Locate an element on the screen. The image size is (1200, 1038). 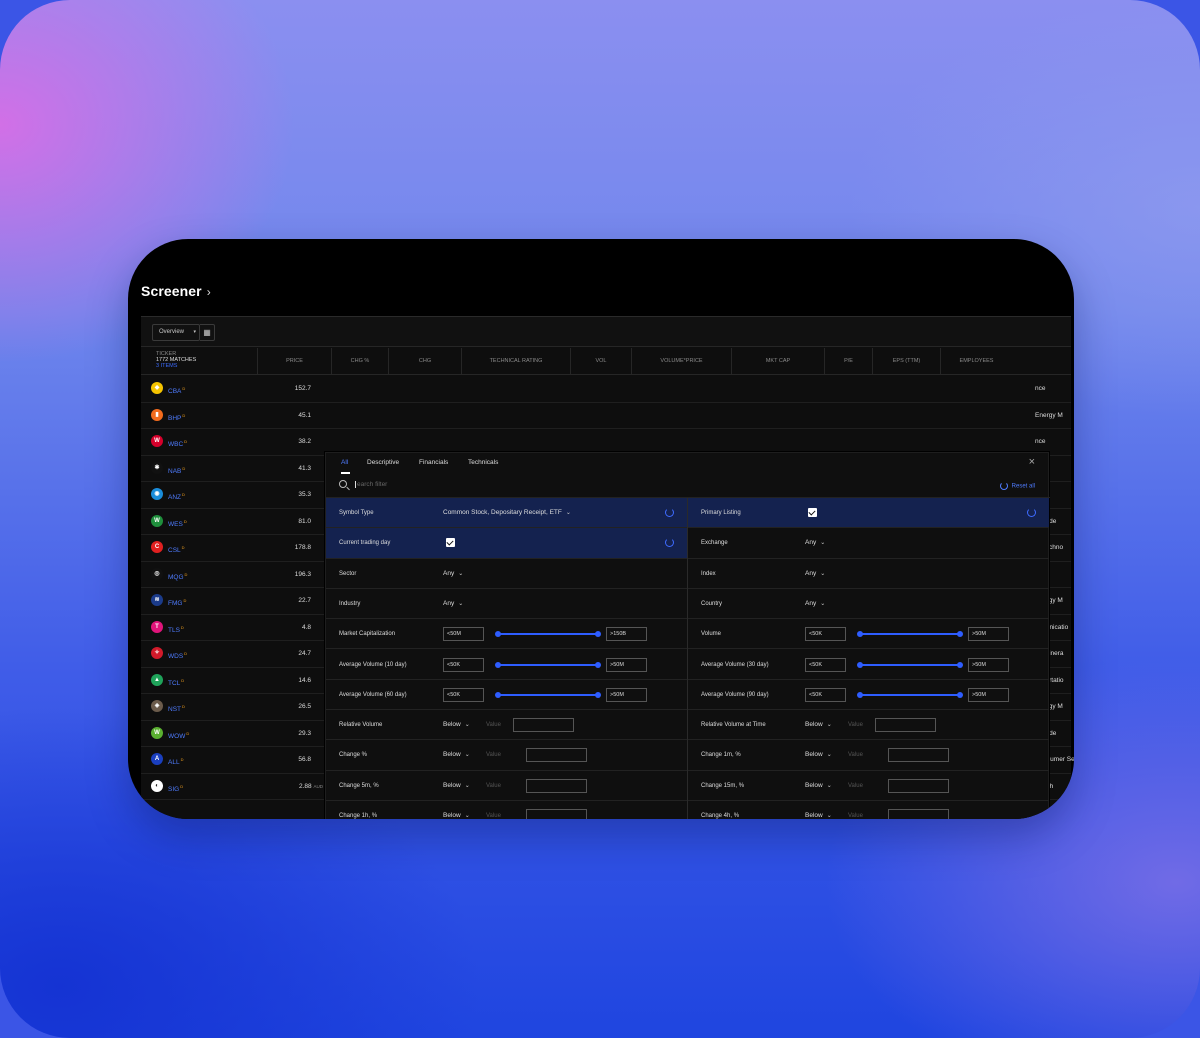
ticker-symbol: NSTD is located at coordinates (176, 708).